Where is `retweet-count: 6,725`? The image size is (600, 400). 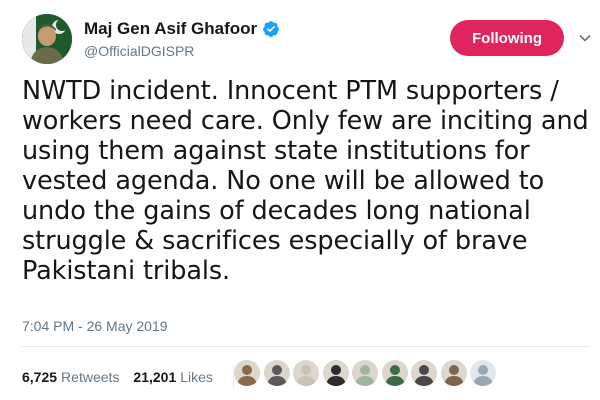 retweet-count: 6,725 is located at coordinates (39, 377).